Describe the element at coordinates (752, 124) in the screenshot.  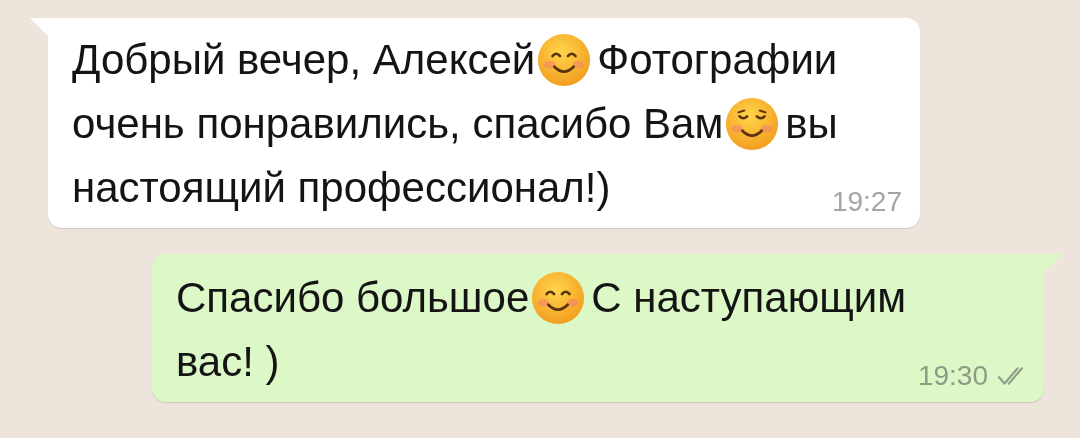
I see `blushing-face-icon` at that location.